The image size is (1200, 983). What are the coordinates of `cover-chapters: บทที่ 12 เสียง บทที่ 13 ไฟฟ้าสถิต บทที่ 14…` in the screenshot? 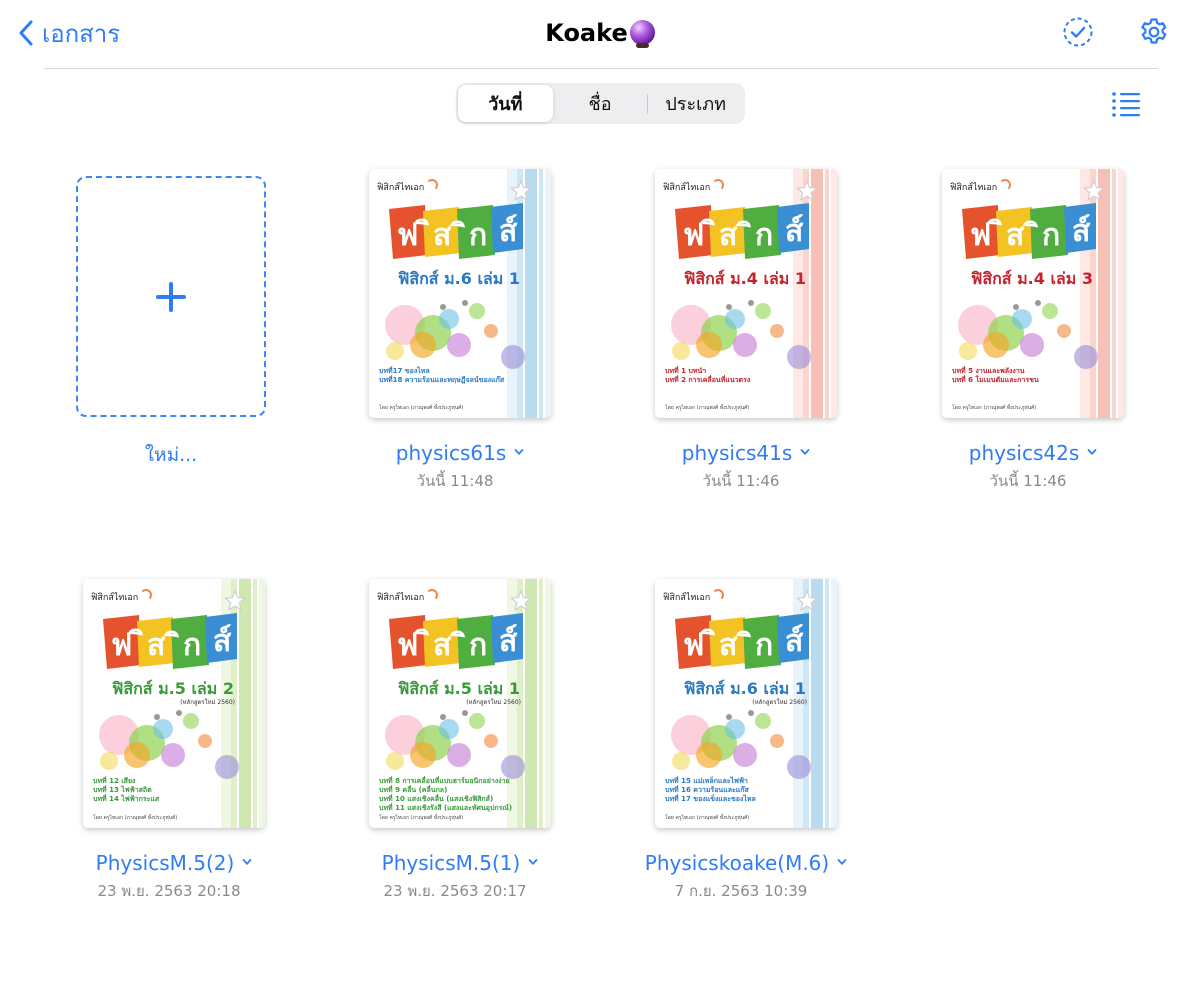 It's located at (168, 790).